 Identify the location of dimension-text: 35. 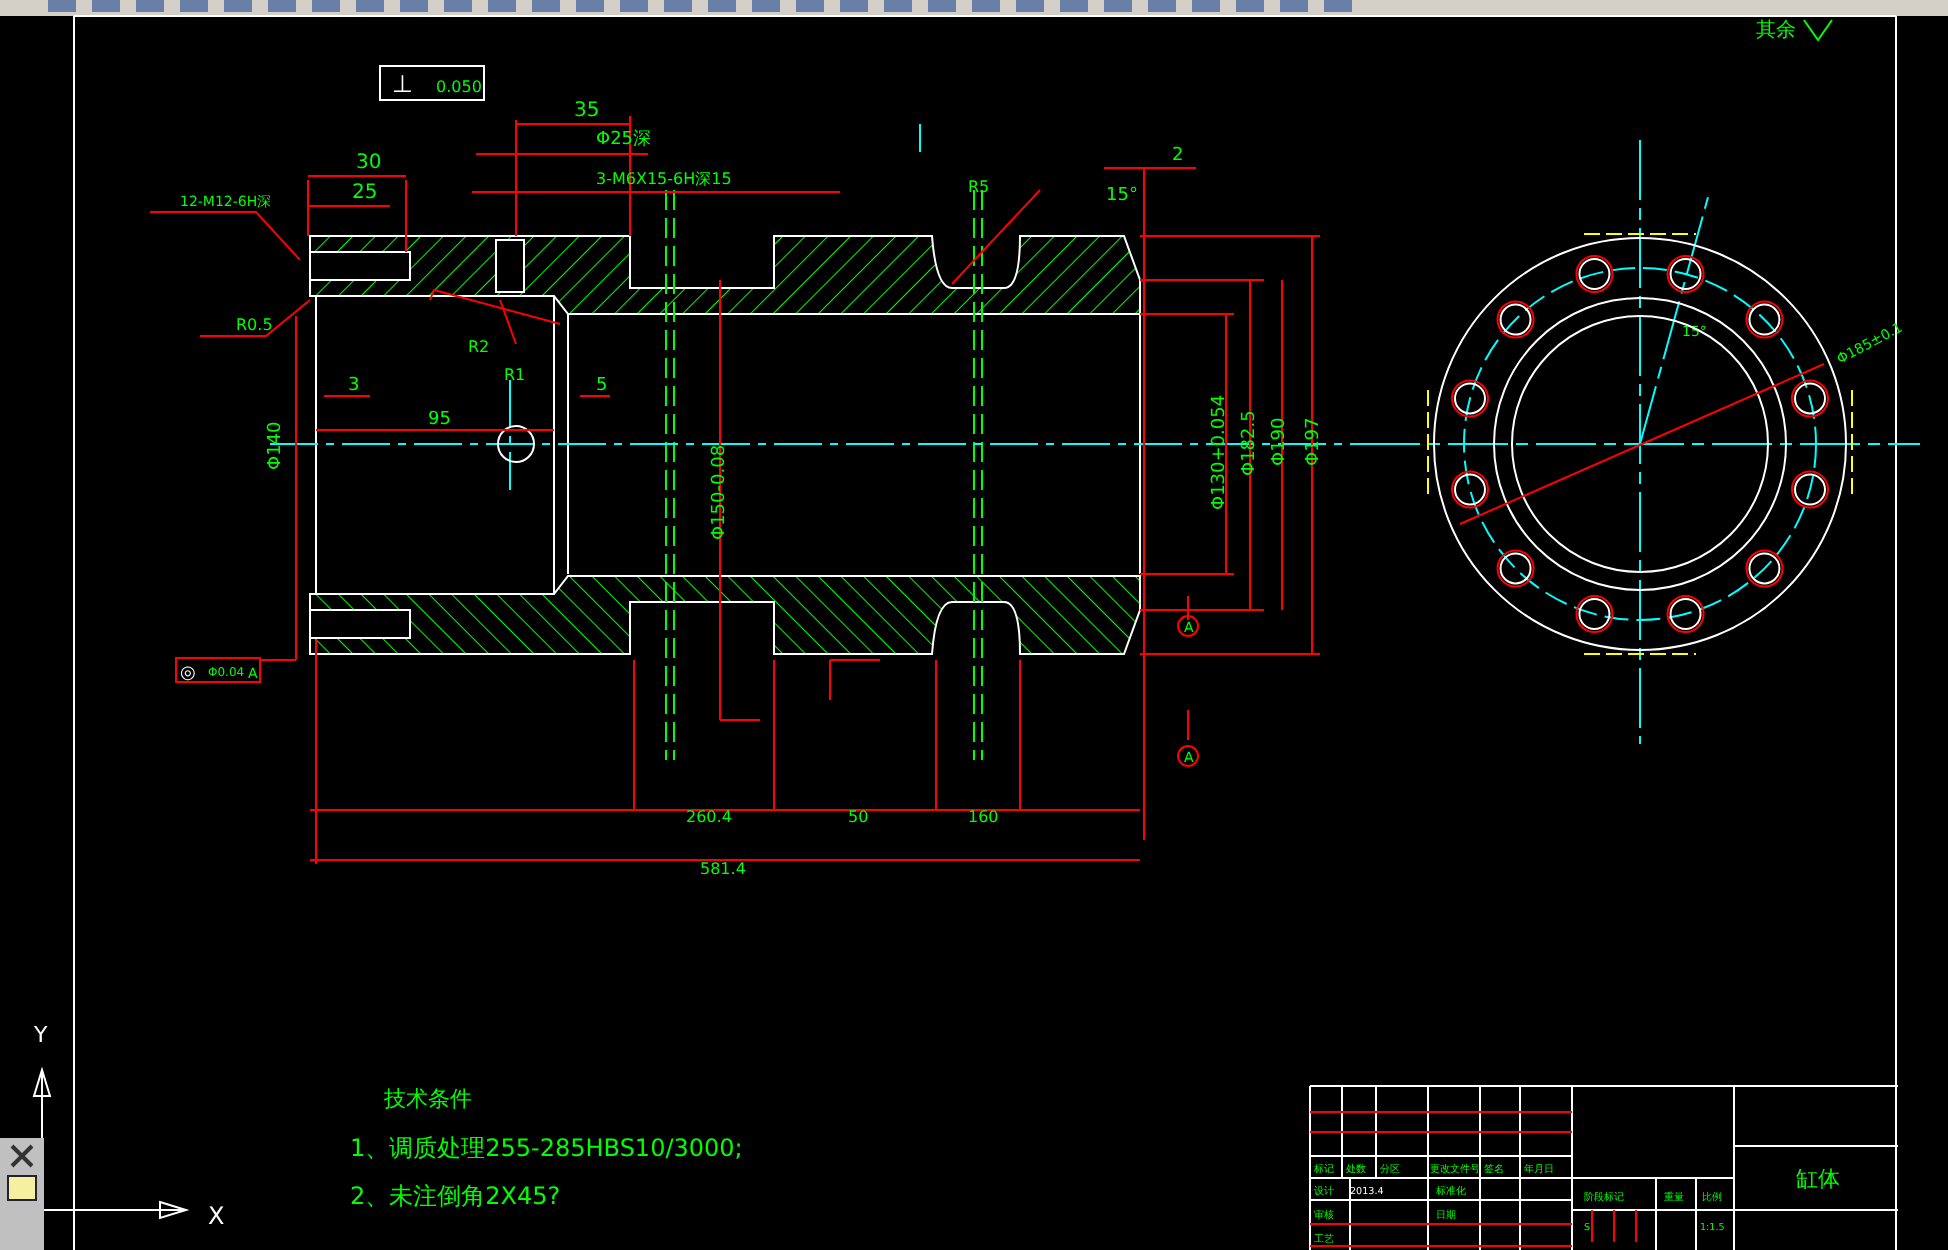
(587, 111).